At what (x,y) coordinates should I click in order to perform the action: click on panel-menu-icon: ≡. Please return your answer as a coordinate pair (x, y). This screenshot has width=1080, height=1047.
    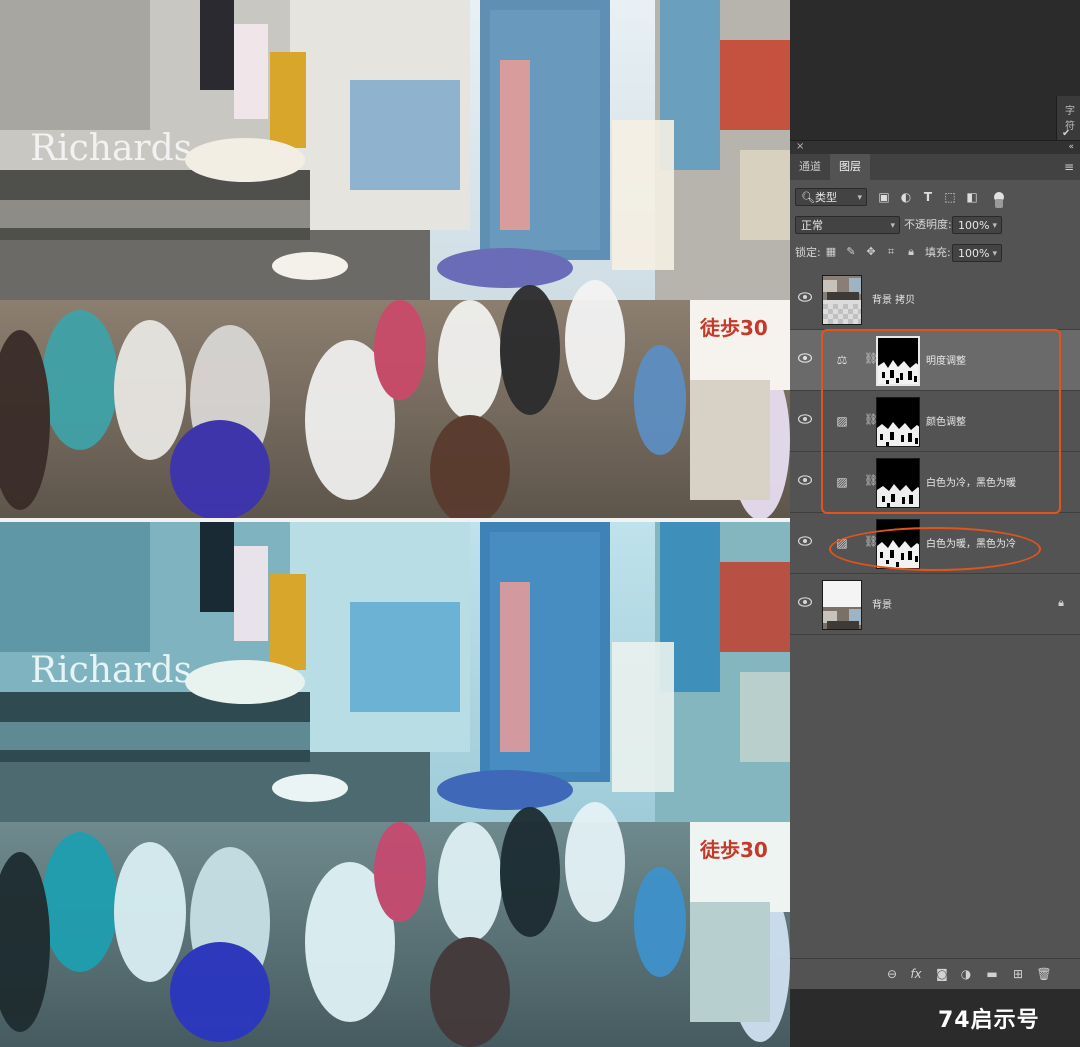
    Looking at the image, I should click on (1069, 167).